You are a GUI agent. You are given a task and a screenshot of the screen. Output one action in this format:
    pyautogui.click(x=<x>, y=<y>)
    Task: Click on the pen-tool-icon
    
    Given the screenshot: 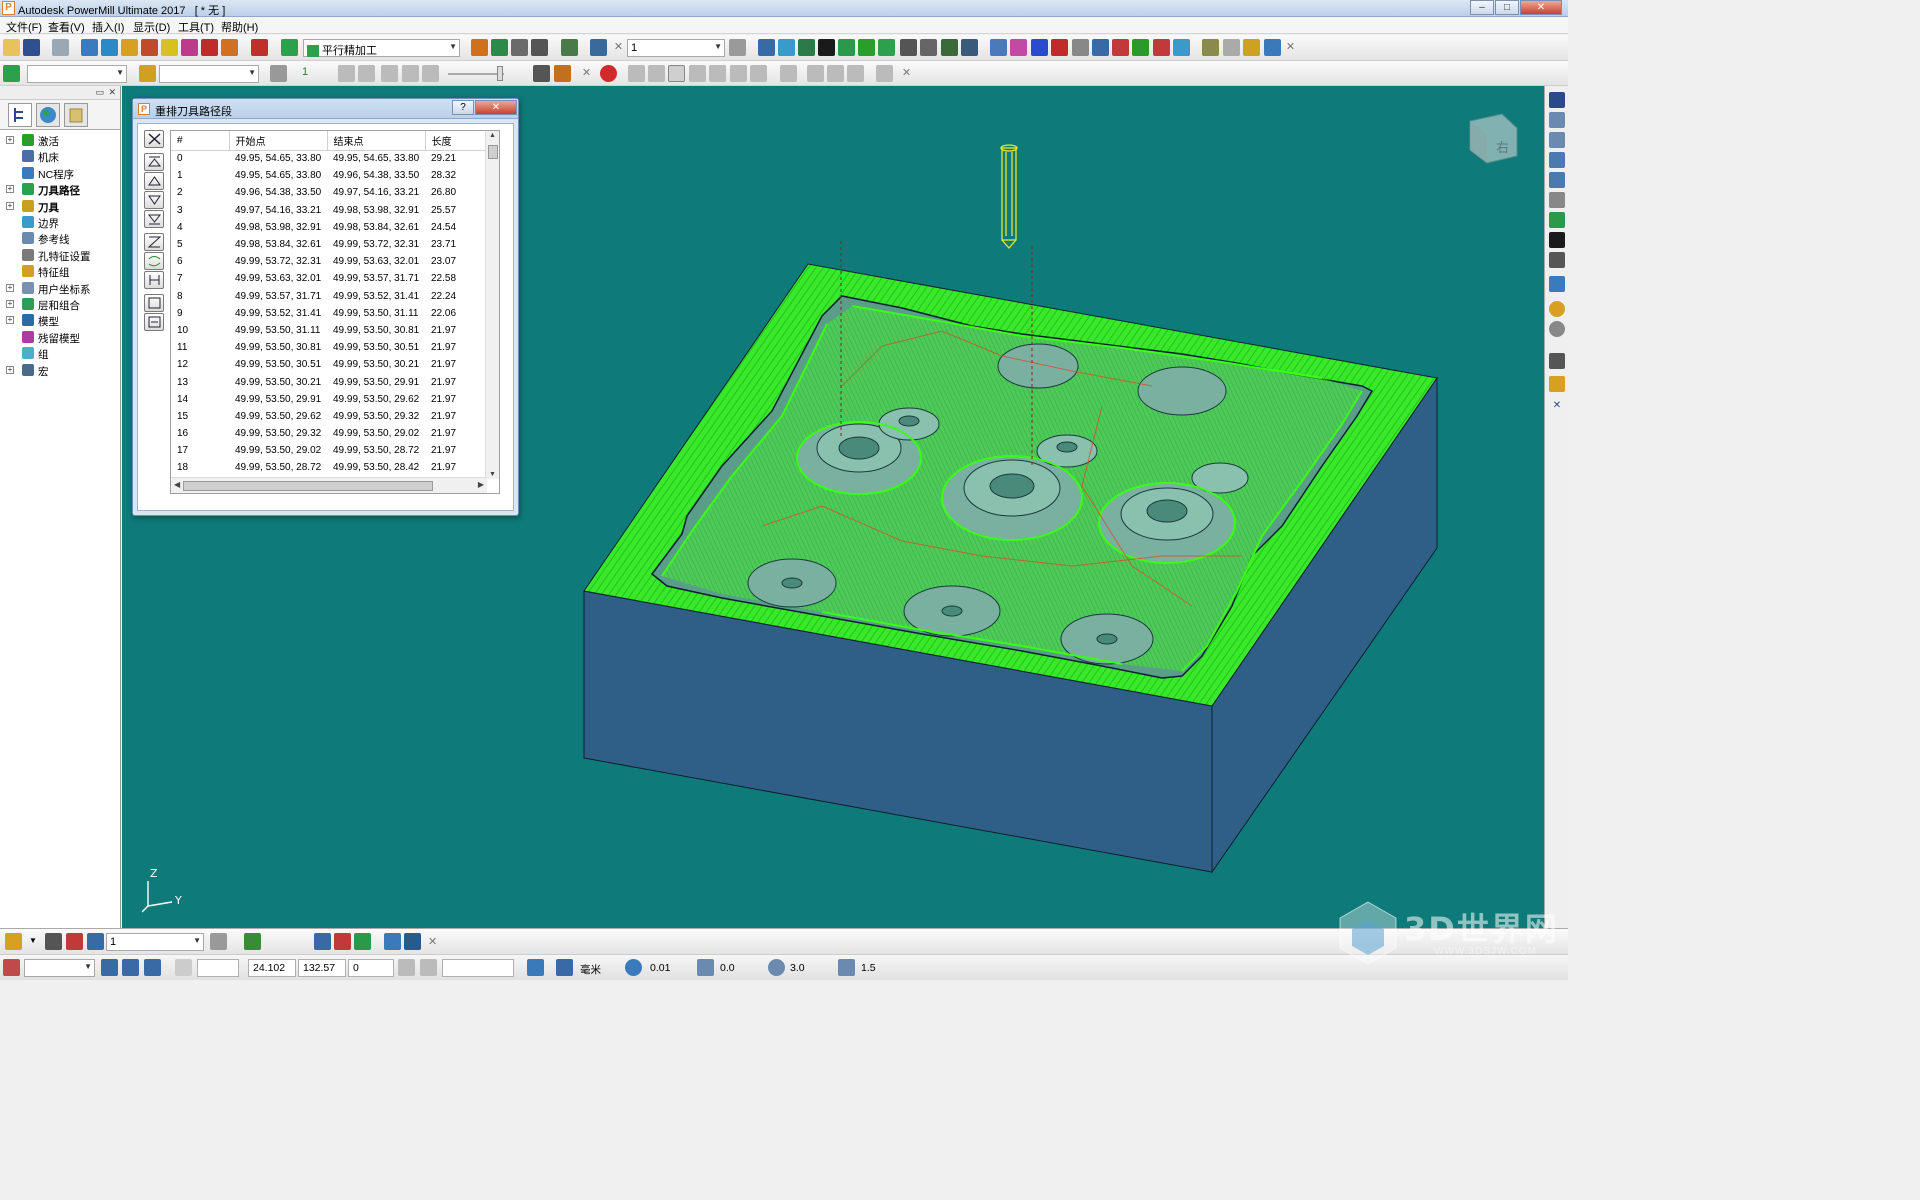 What is the action you would take?
    pyautogui.click(x=392, y=941)
    